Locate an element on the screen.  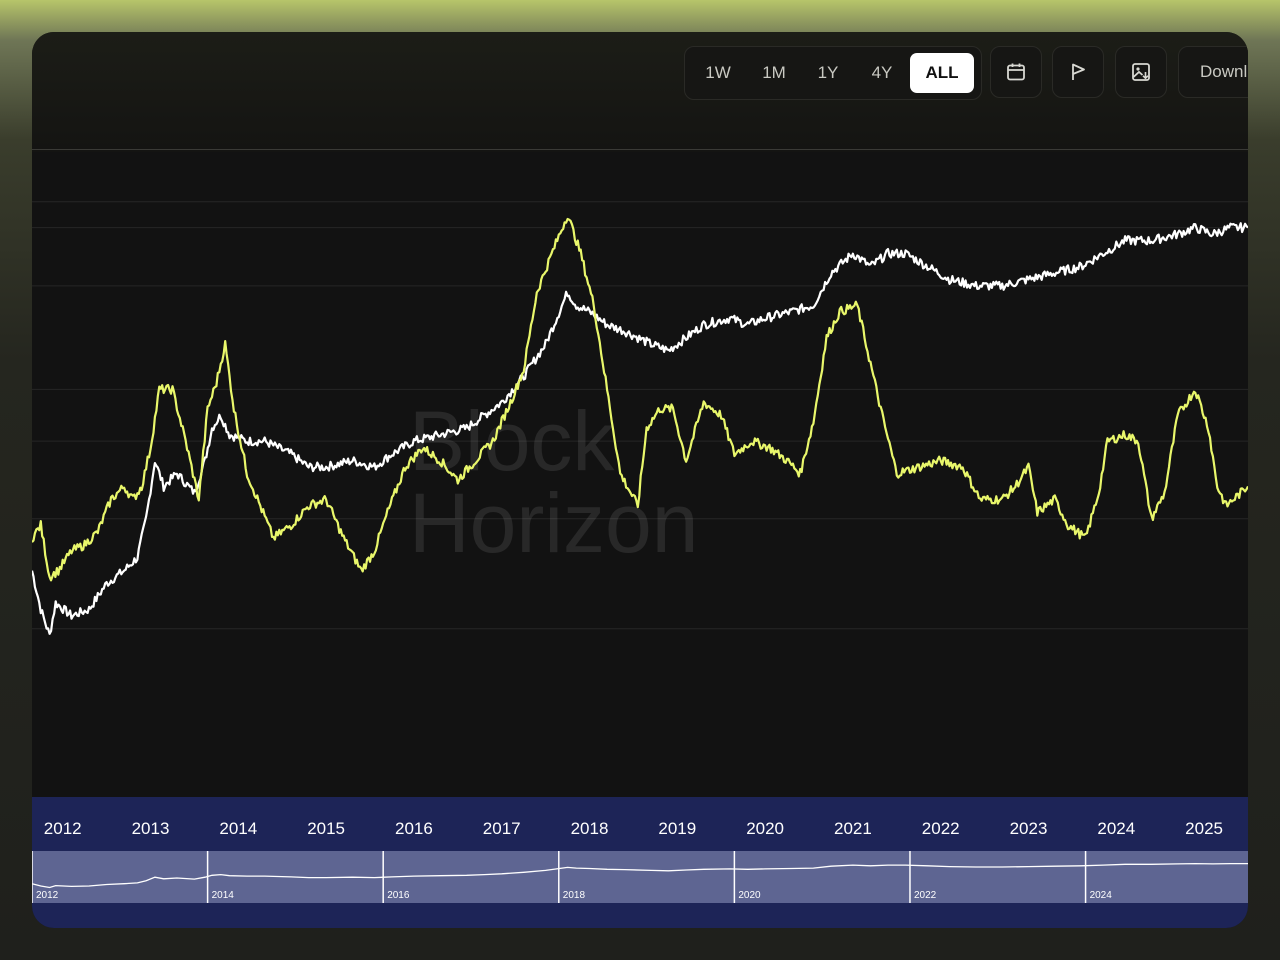
navigator-tick-label: 2014 is located at coordinates (223, 895).